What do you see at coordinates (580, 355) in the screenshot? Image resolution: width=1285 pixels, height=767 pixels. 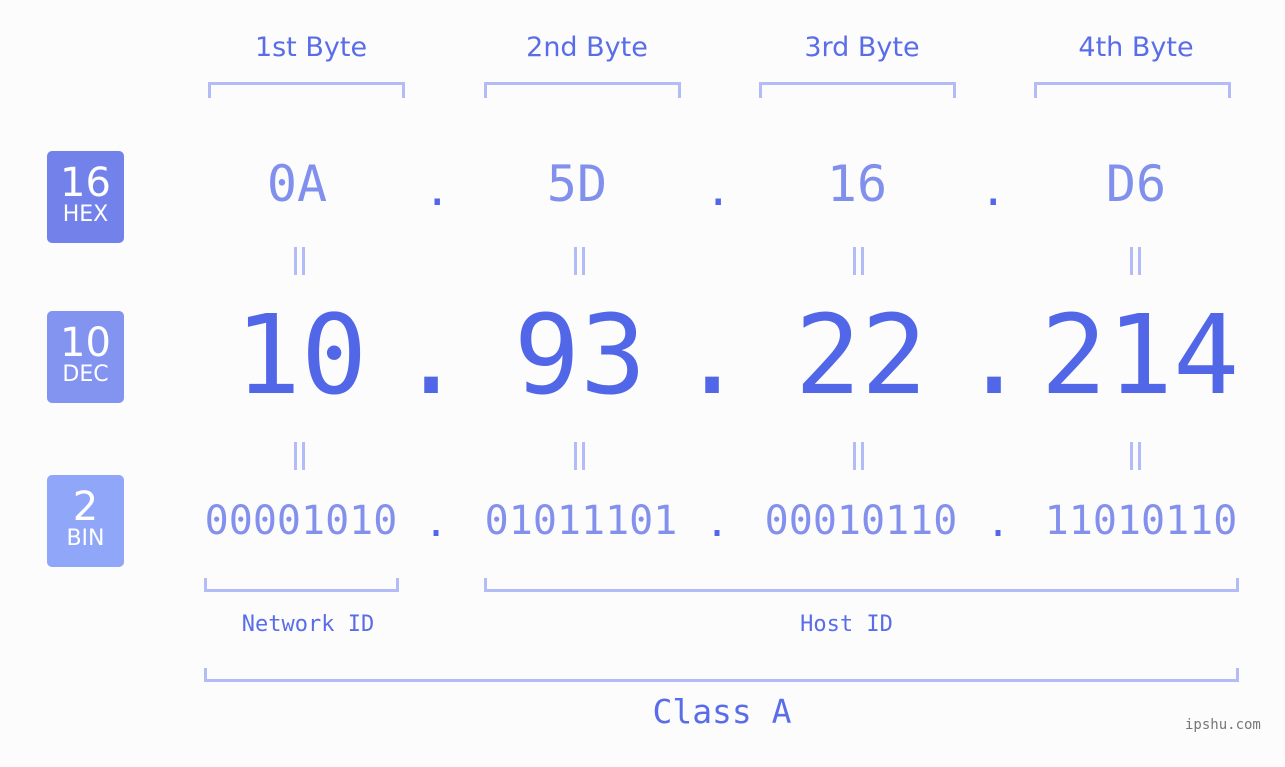 I see `dec-byte-2: 93` at bounding box center [580, 355].